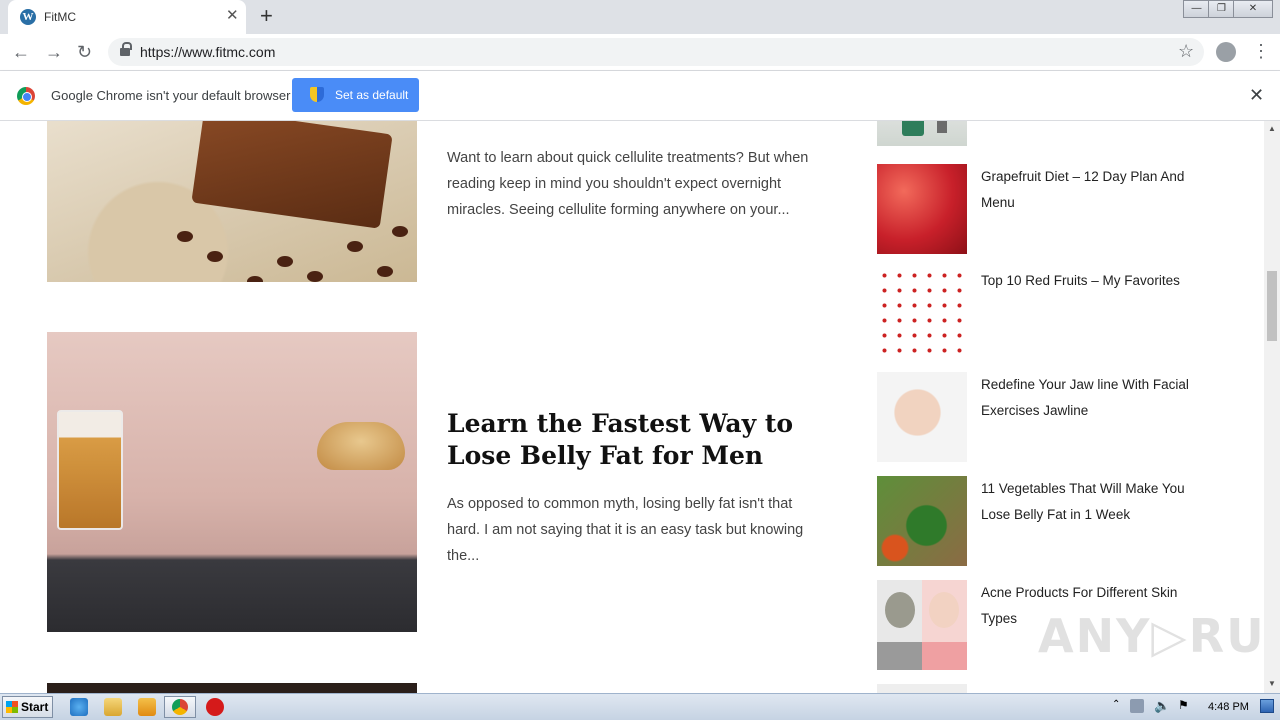  I want to click on chrome-logo-icon, so click(26, 96).